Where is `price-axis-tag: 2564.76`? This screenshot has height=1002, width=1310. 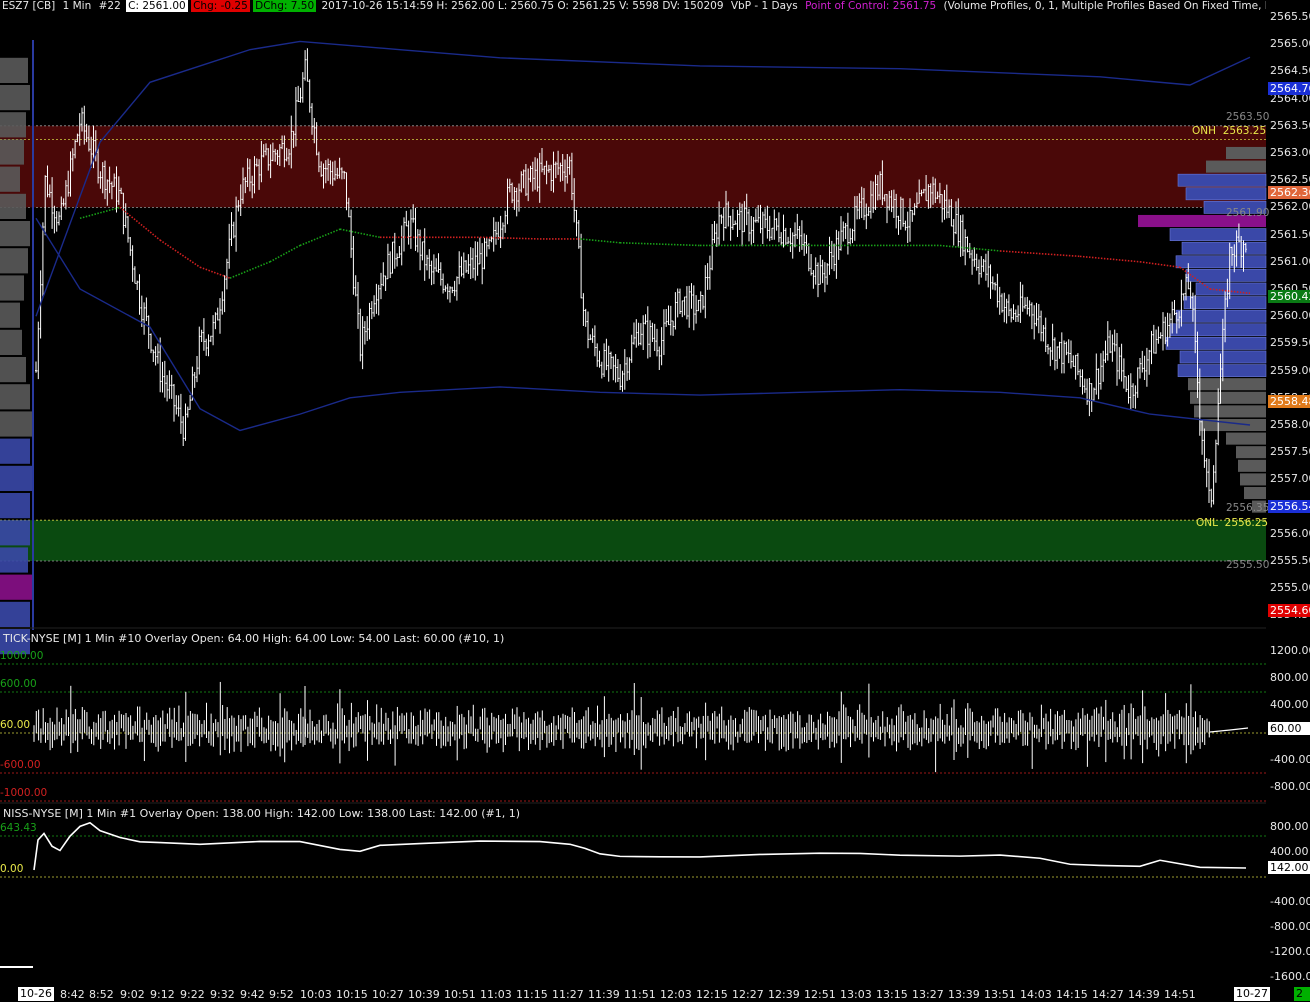
price-axis-tag: 2564.76 is located at coordinates (1289, 88).